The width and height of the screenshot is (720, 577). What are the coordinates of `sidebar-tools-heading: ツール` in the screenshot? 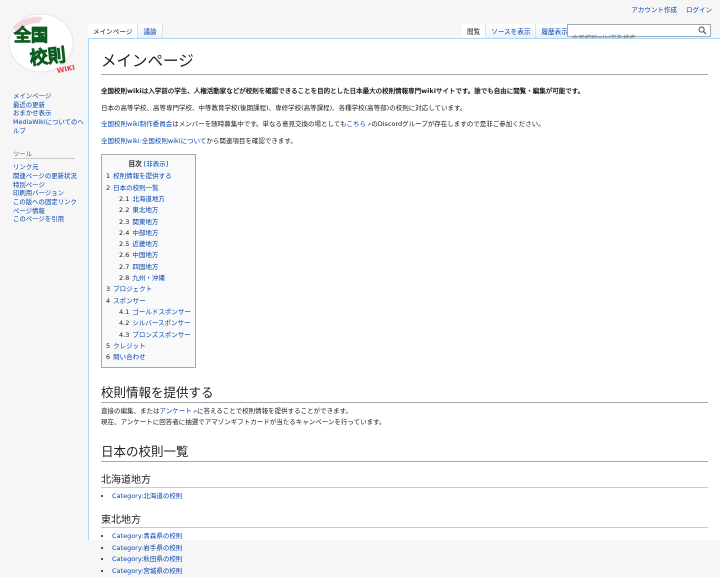 It's located at (44, 155).